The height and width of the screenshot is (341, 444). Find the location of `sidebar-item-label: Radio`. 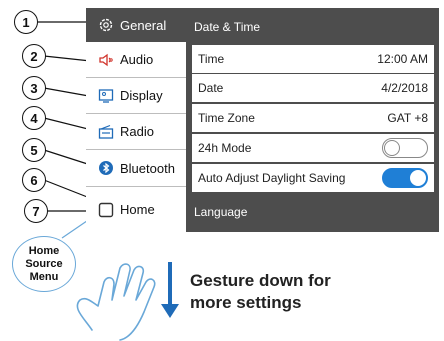

sidebar-item-label: Radio is located at coordinates (137, 131).